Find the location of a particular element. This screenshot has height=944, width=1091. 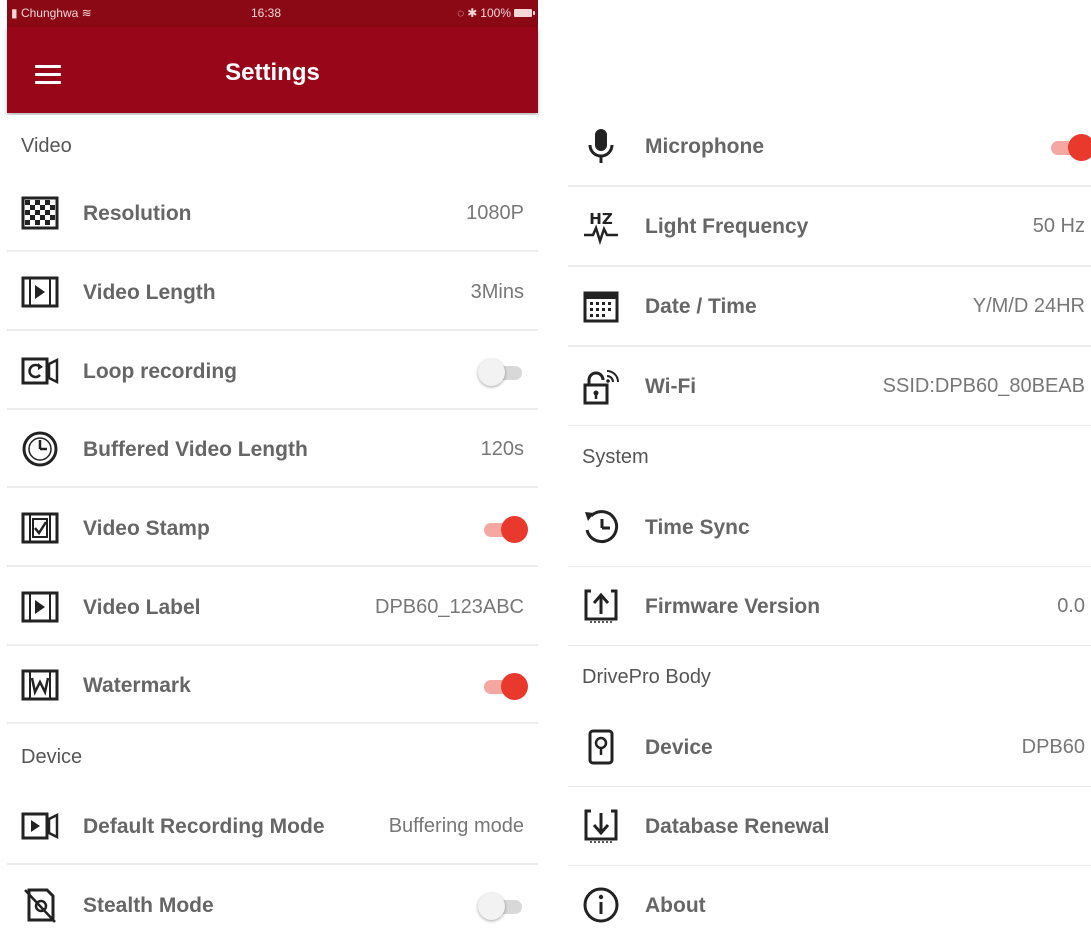

loop-recording-toggle is located at coordinates (501, 372).